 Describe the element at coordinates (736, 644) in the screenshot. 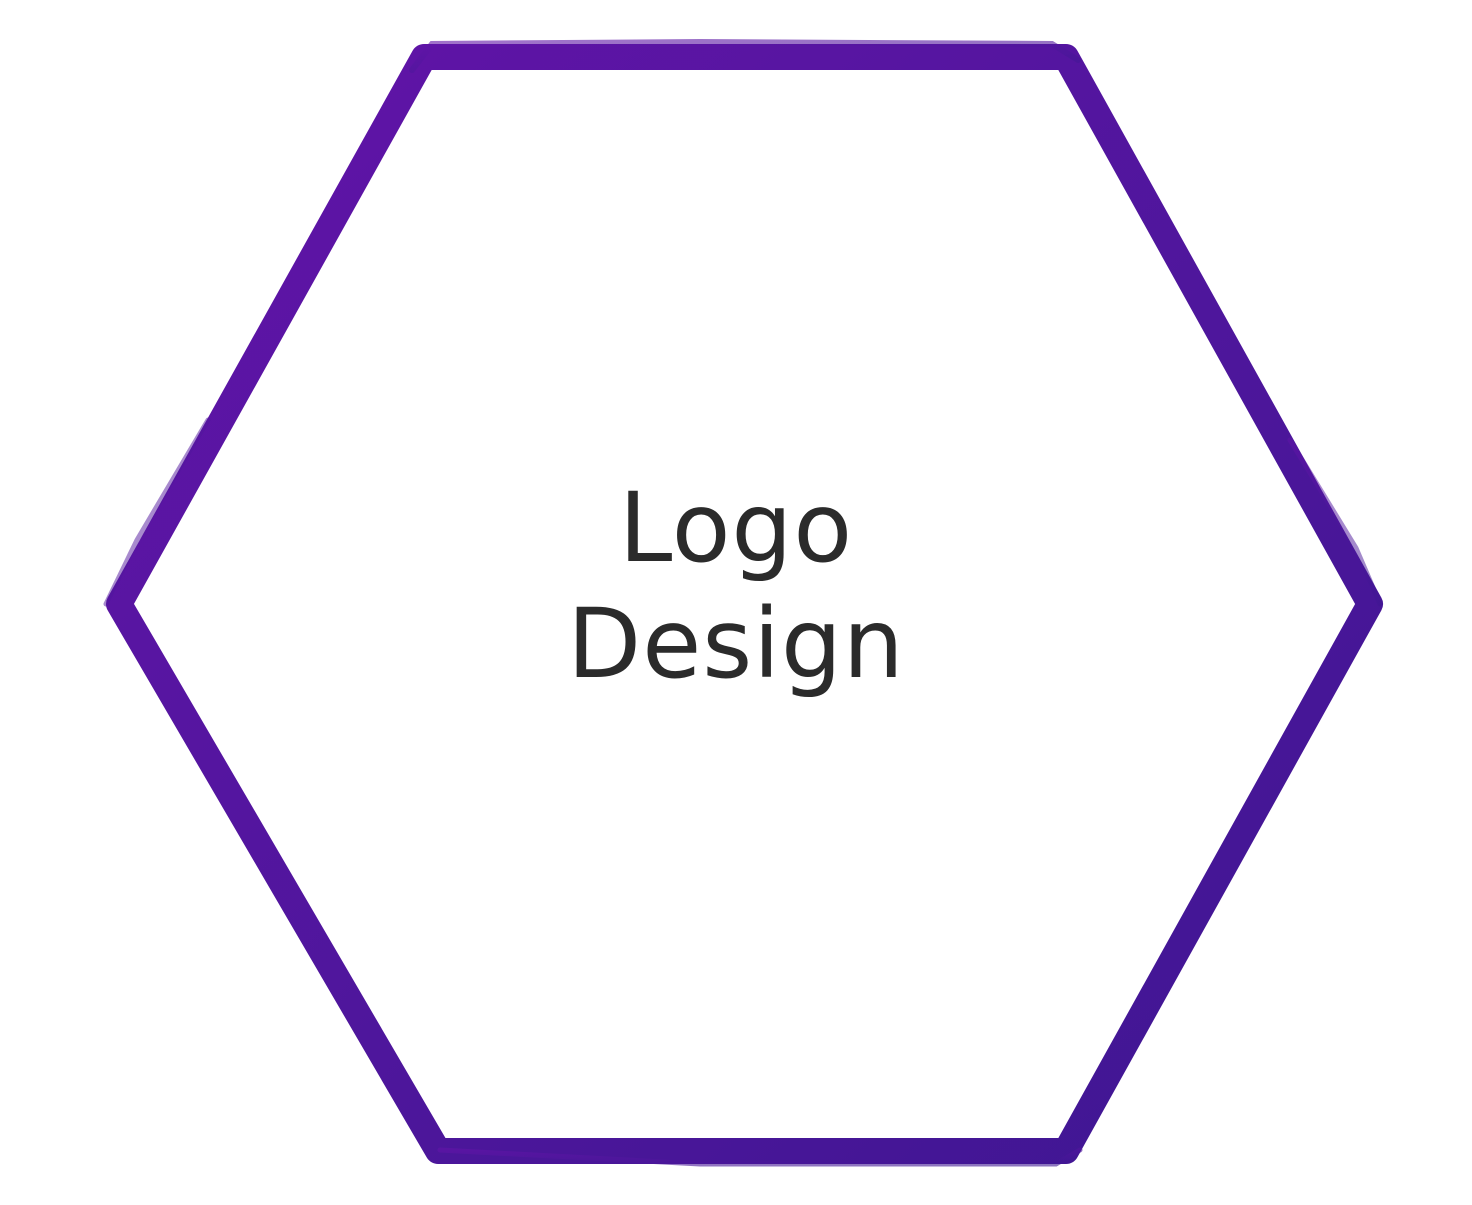

I see `label-line-design: Design` at that location.